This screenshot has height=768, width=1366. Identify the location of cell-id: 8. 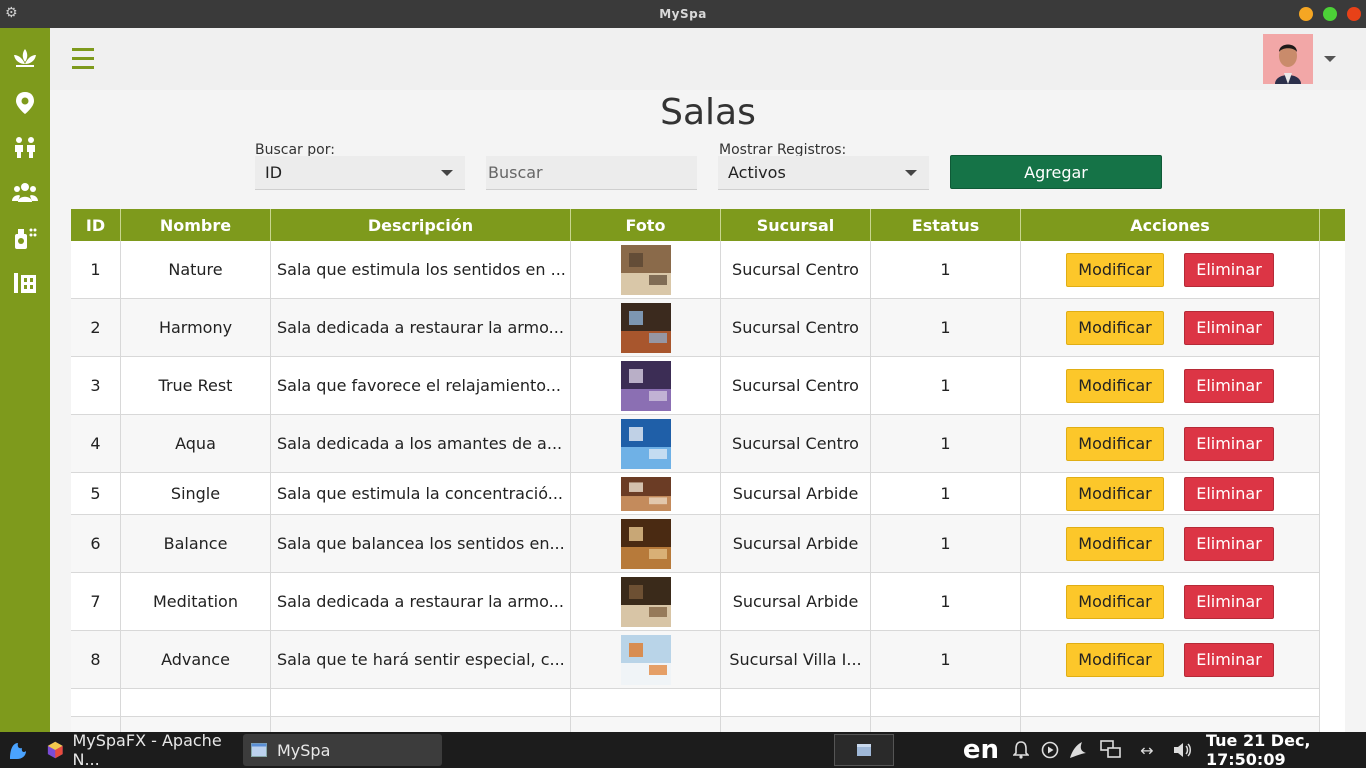
(96, 659).